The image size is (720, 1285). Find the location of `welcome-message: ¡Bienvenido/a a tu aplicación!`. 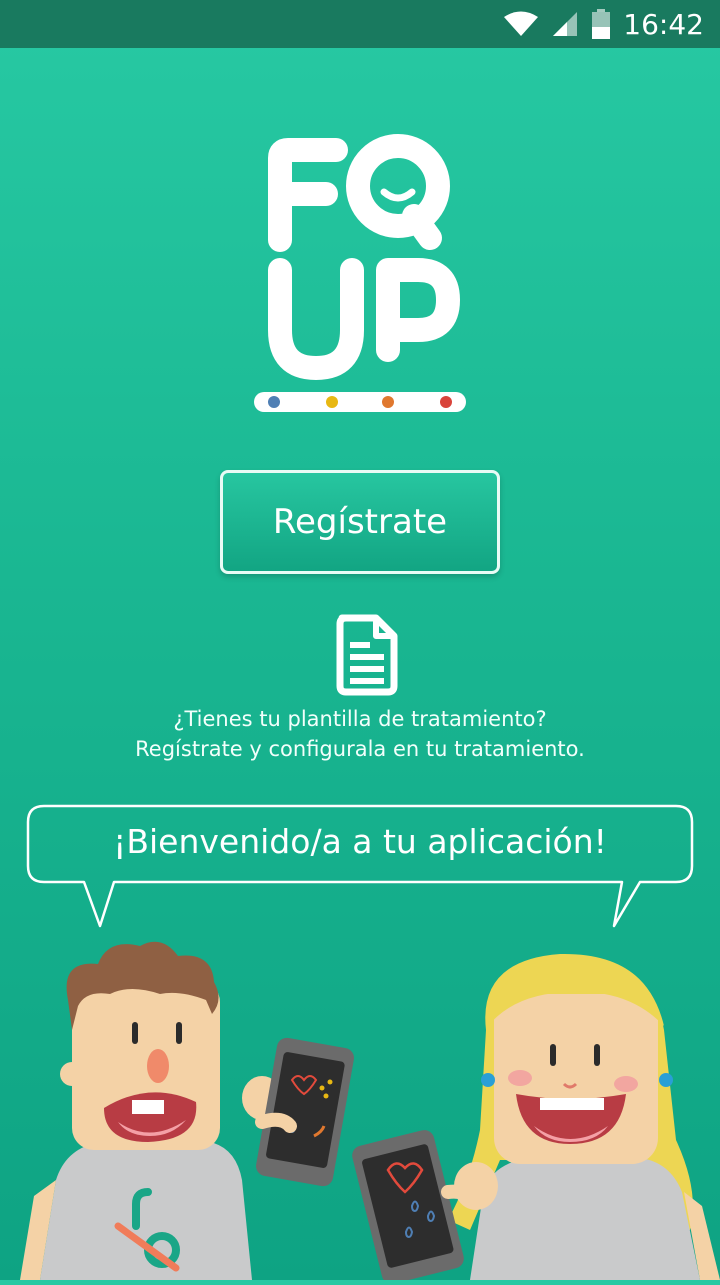

welcome-message: ¡Bienvenido/a a tu aplicación! is located at coordinates (360, 841).